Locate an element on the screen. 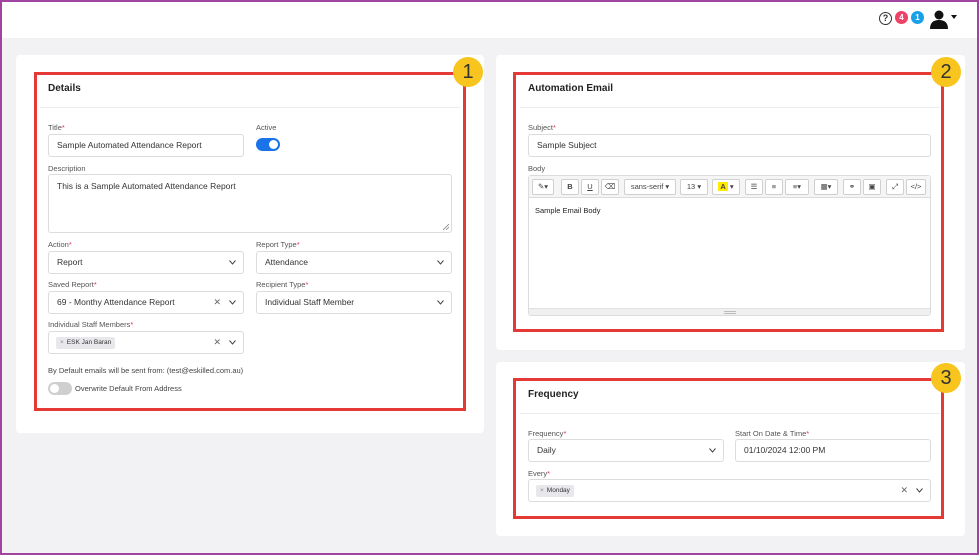 This screenshot has width=979, height=555. action-label: Action* is located at coordinates (60, 244).